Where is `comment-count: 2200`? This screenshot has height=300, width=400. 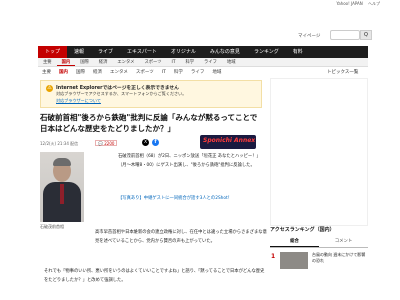 comment-count: 2200 is located at coordinates (109, 143).